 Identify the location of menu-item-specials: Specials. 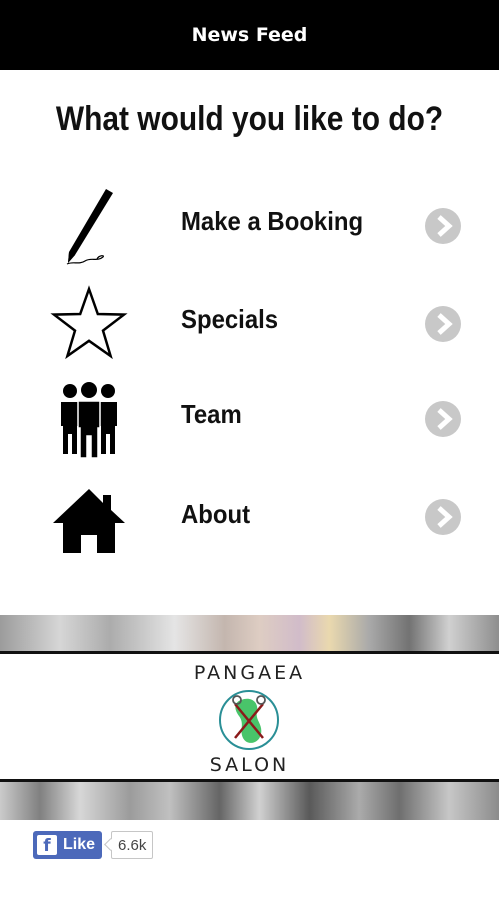
(249, 326).